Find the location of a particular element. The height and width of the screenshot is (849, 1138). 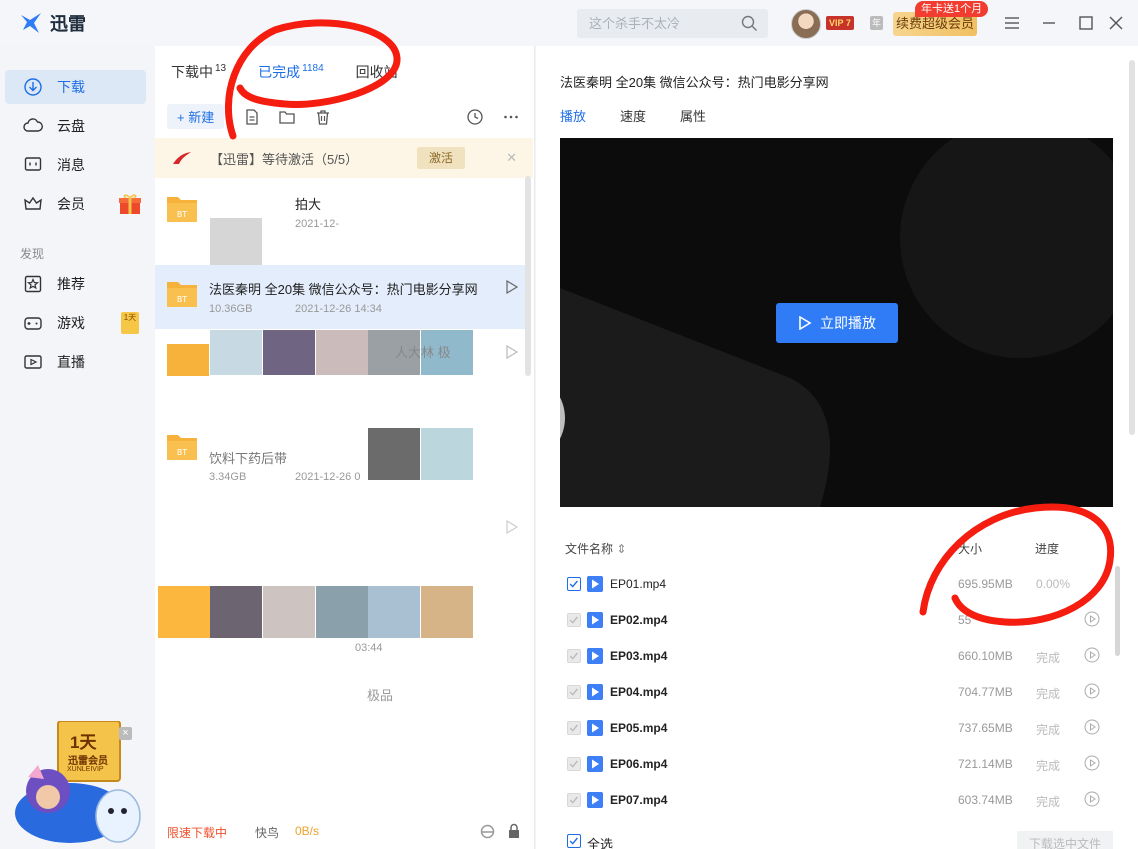

task-name: 极品 is located at coordinates (380, 695).